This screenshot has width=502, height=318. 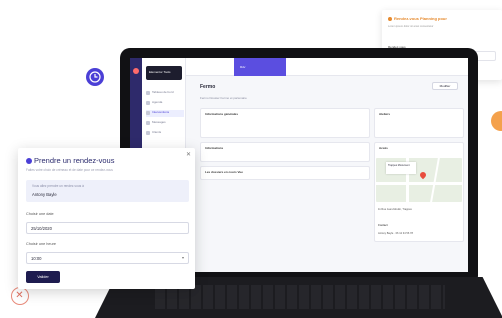 What do you see at coordinates (20, 296) in the screenshot?
I see `close-circle-icon: ✕` at bounding box center [20, 296].